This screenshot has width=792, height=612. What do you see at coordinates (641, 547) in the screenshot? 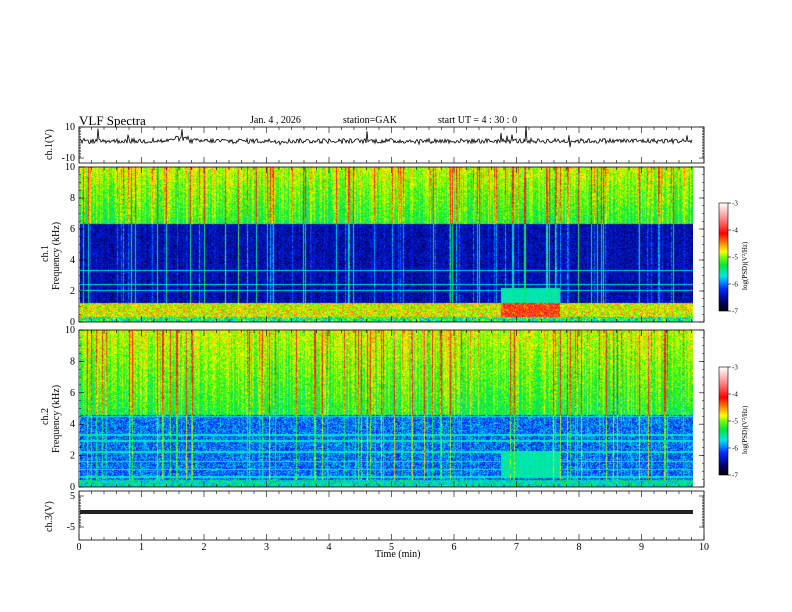
I see `x-tick-label: 9` at bounding box center [641, 547].